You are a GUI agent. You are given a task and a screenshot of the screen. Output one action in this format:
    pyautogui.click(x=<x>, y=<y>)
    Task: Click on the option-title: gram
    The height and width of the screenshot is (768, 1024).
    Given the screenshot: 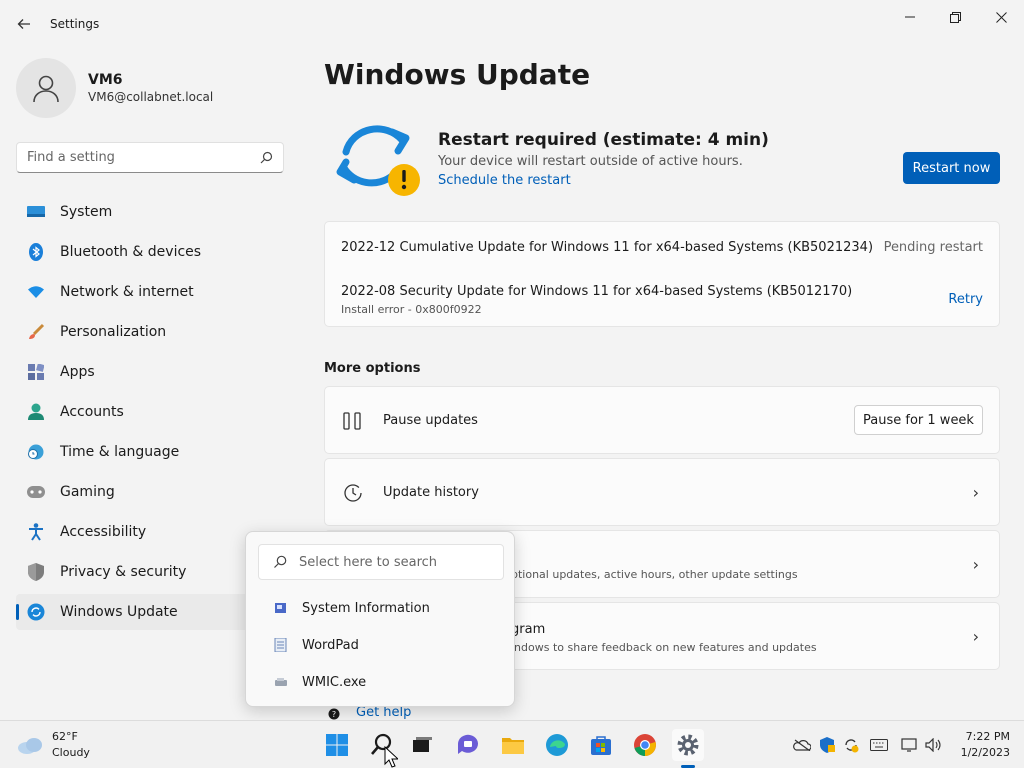 What is the action you would take?
    pyautogui.click(x=528, y=629)
    